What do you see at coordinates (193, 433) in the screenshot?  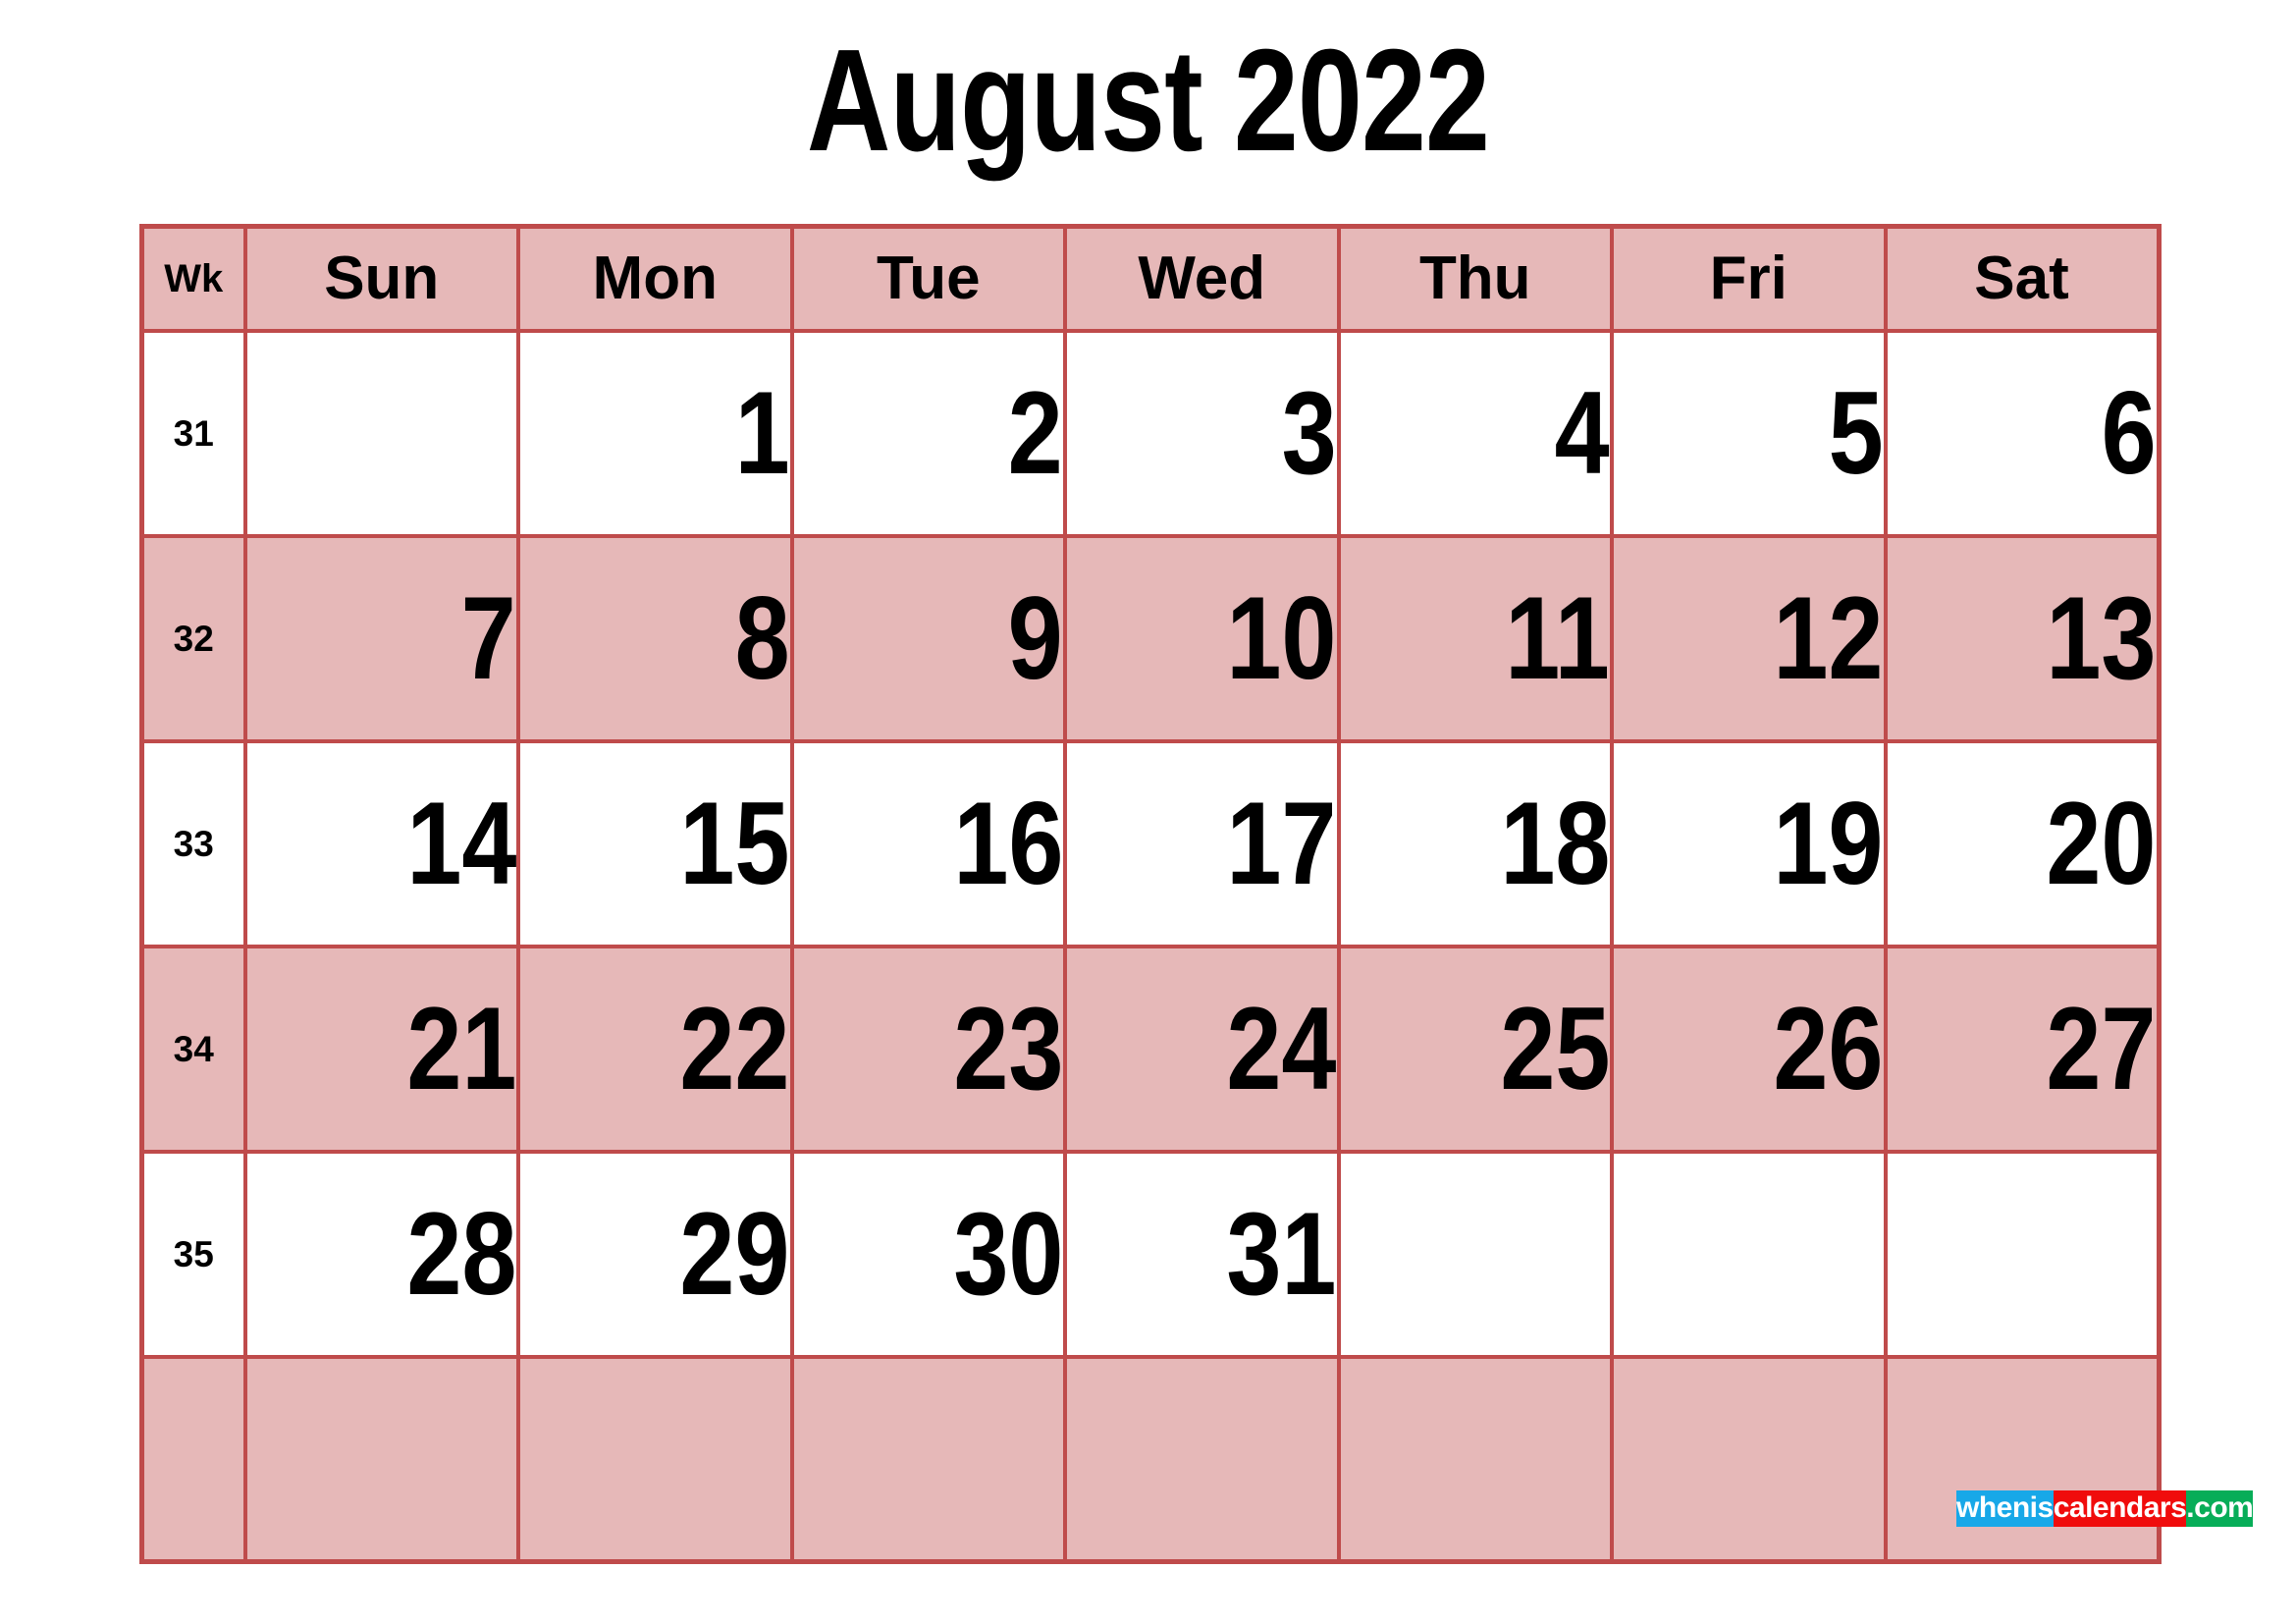 I see `week-number-cell: 31` at bounding box center [193, 433].